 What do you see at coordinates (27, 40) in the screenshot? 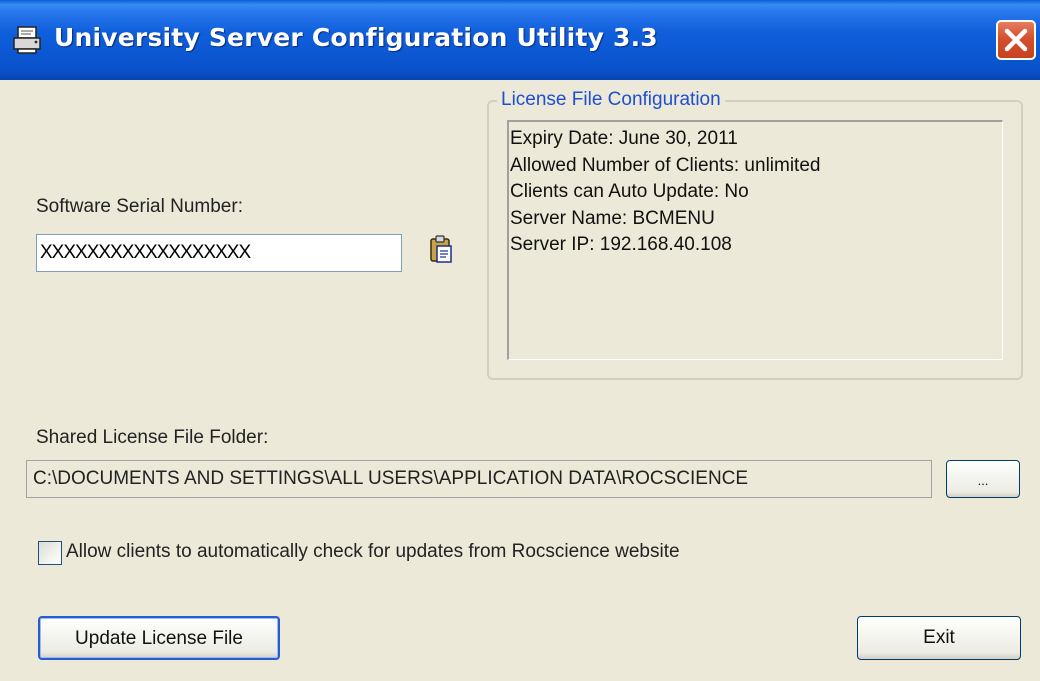
I see `printer-icon` at bounding box center [27, 40].